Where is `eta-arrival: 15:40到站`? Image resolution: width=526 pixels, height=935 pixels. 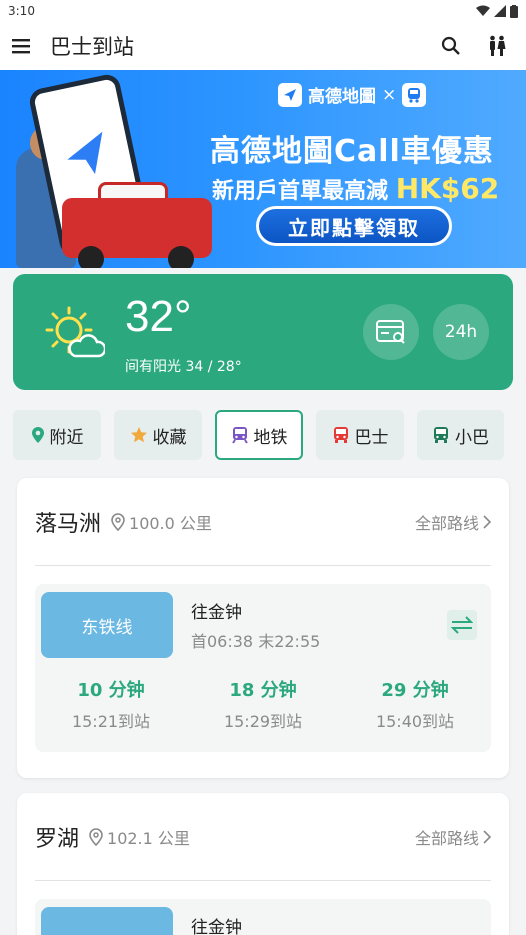
eta-arrival: 15:40到站 is located at coordinates (415, 721).